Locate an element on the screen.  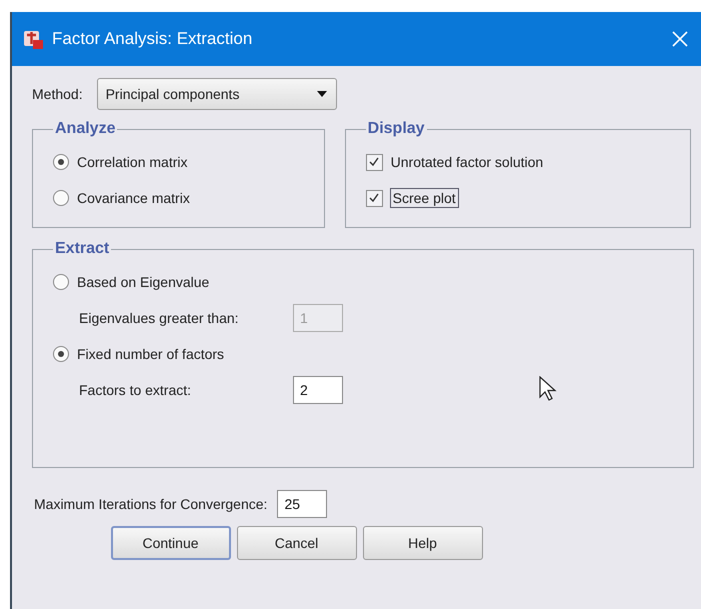
option-label: Covariance matrix is located at coordinates (133, 198).